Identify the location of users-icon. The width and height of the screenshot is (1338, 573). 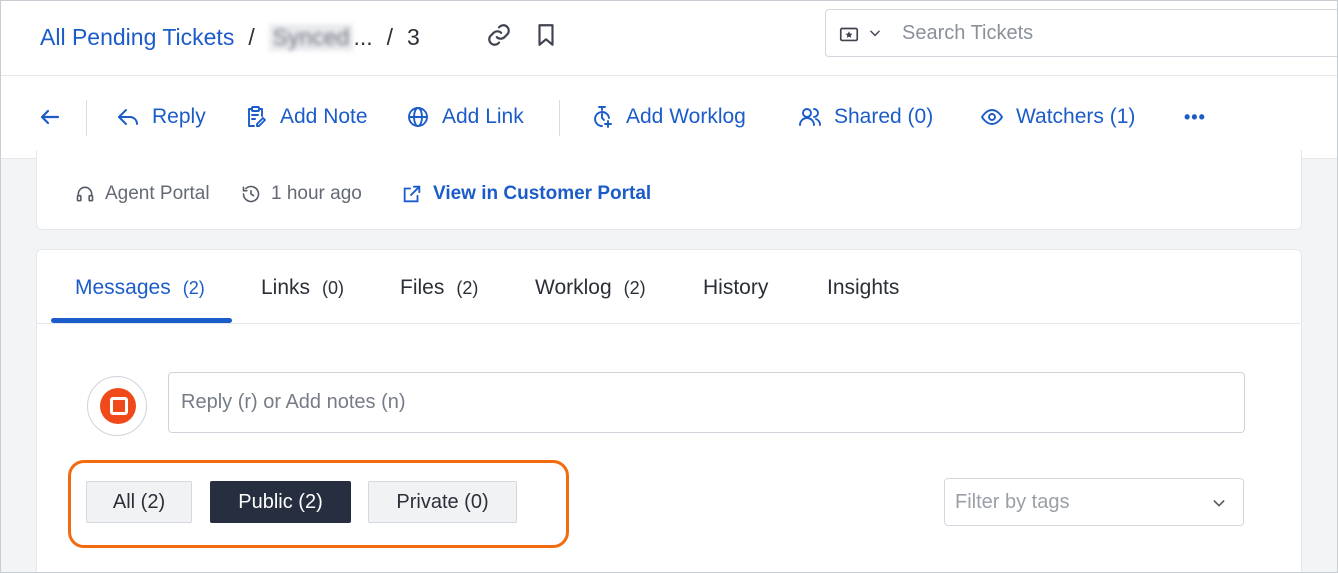
(810, 117).